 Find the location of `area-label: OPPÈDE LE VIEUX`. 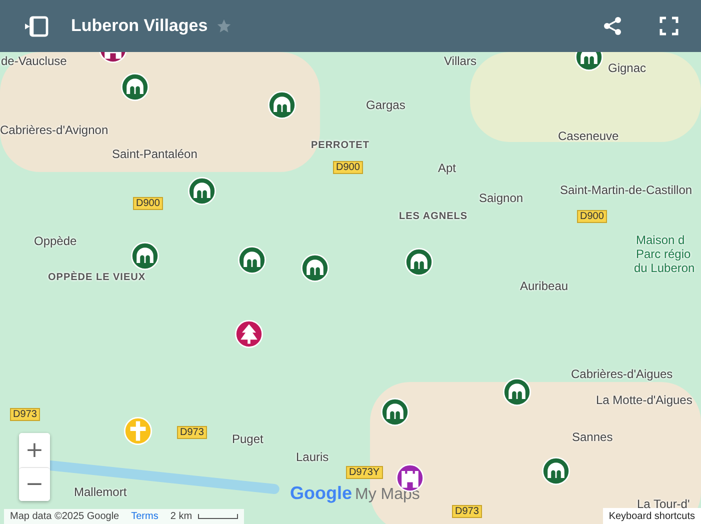

area-label: OPPÈDE LE VIEUX is located at coordinates (97, 277).